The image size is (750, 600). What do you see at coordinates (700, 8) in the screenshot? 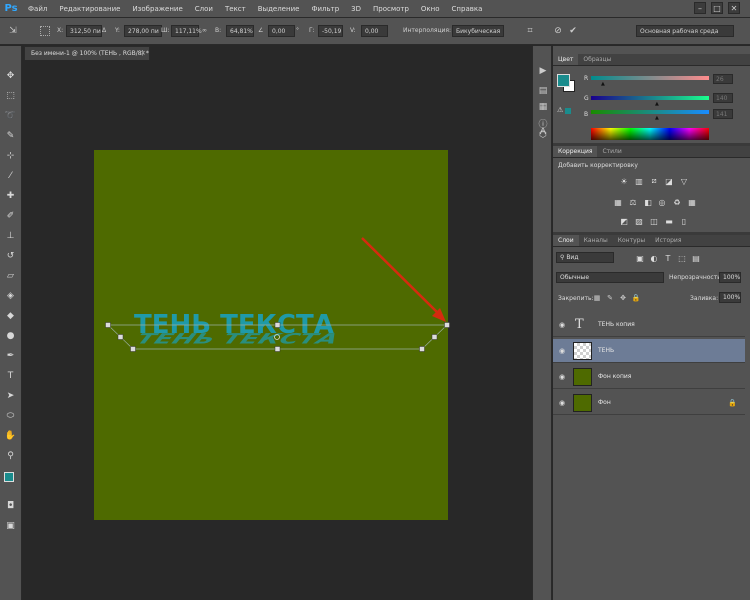
I see `minimize-button: –` at bounding box center [700, 8].